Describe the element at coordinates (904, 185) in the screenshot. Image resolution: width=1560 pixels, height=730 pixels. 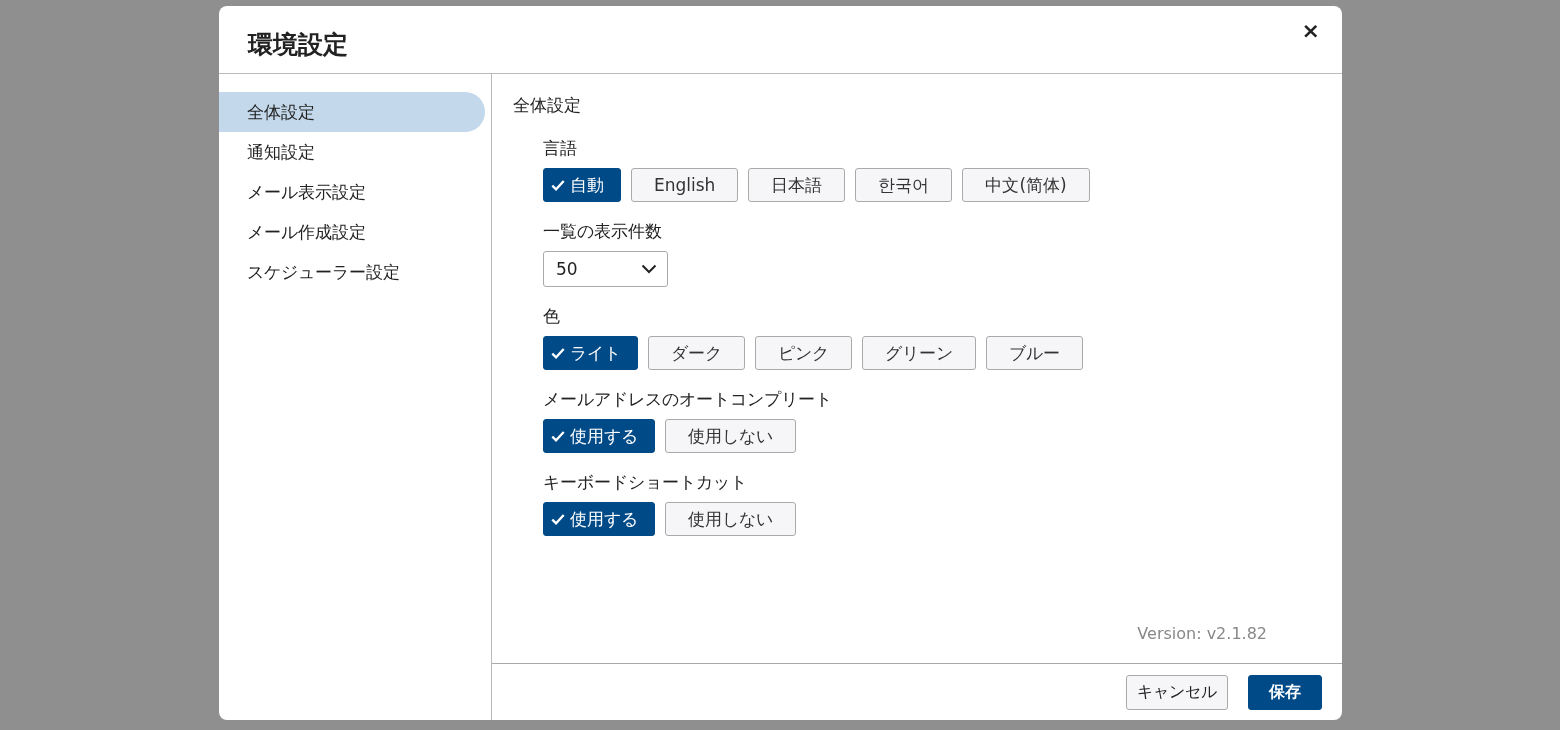
I see `option-button: 한국어` at that location.